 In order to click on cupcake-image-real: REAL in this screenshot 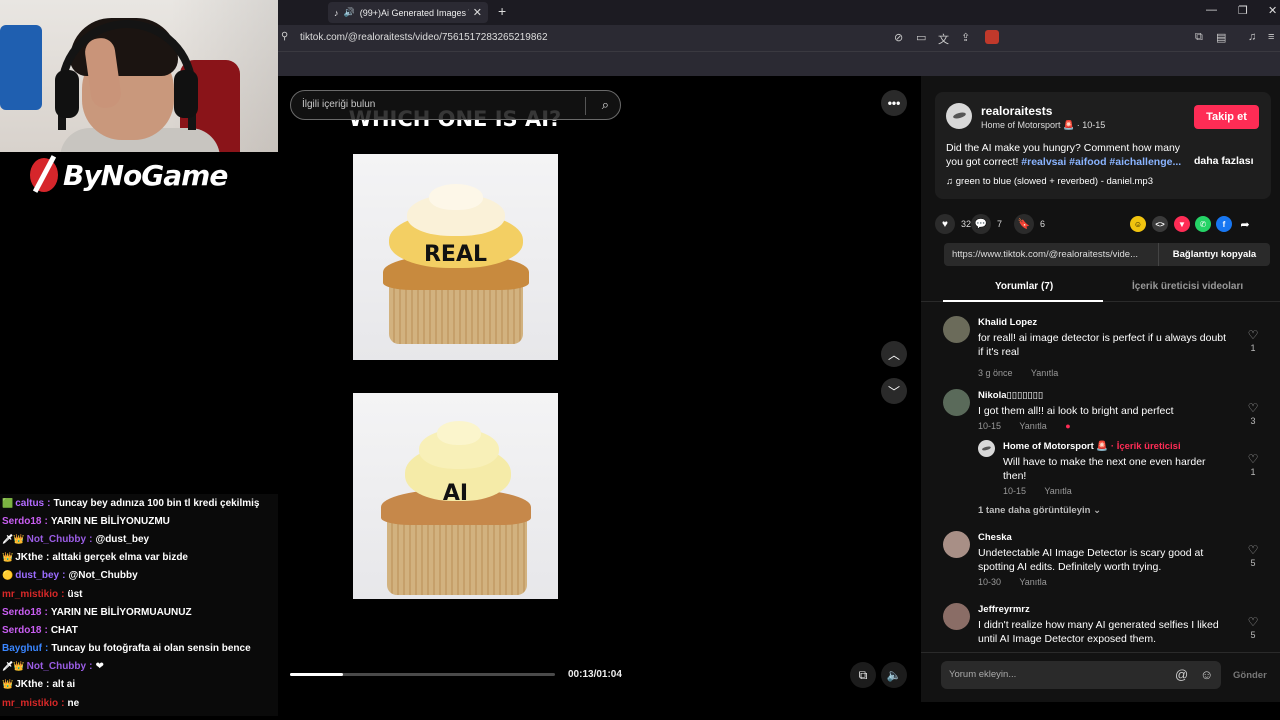, I will do `click(455, 257)`.